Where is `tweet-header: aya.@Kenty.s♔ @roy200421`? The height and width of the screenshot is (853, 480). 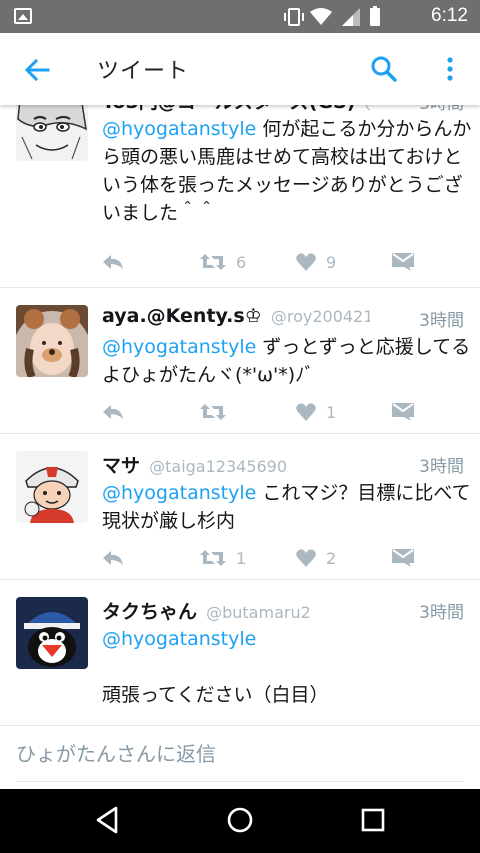 tweet-header: aya.@Kenty.s♔ @roy200421 is located at coordinates (236, 318).